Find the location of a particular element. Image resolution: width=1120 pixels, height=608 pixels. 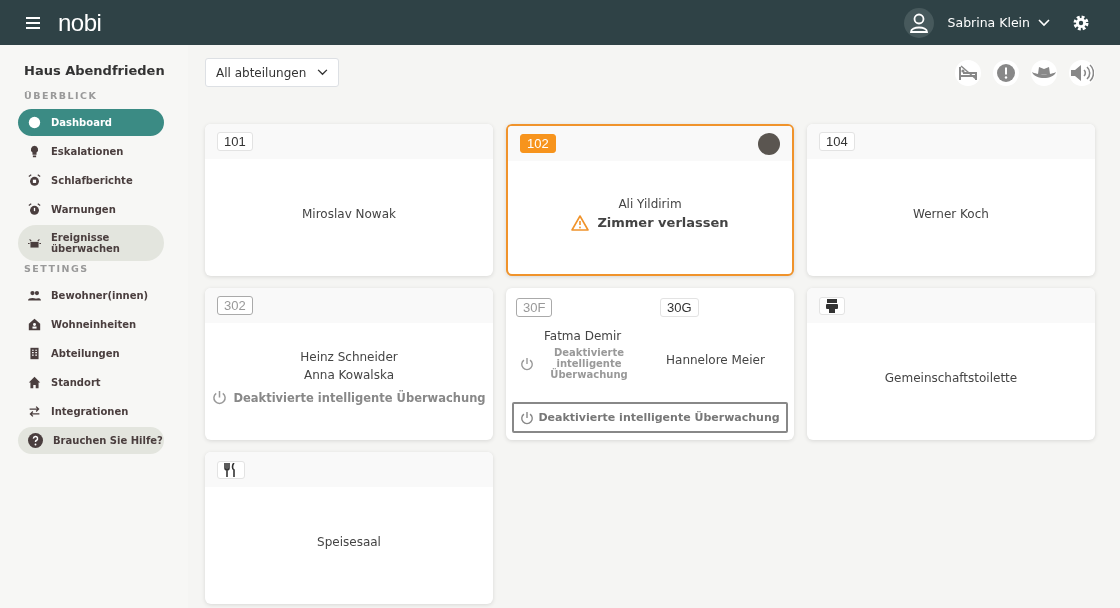

deactivated-monitoring-button: Deaktivierte intelligente Überwachung is located at coordinates (650, 417).